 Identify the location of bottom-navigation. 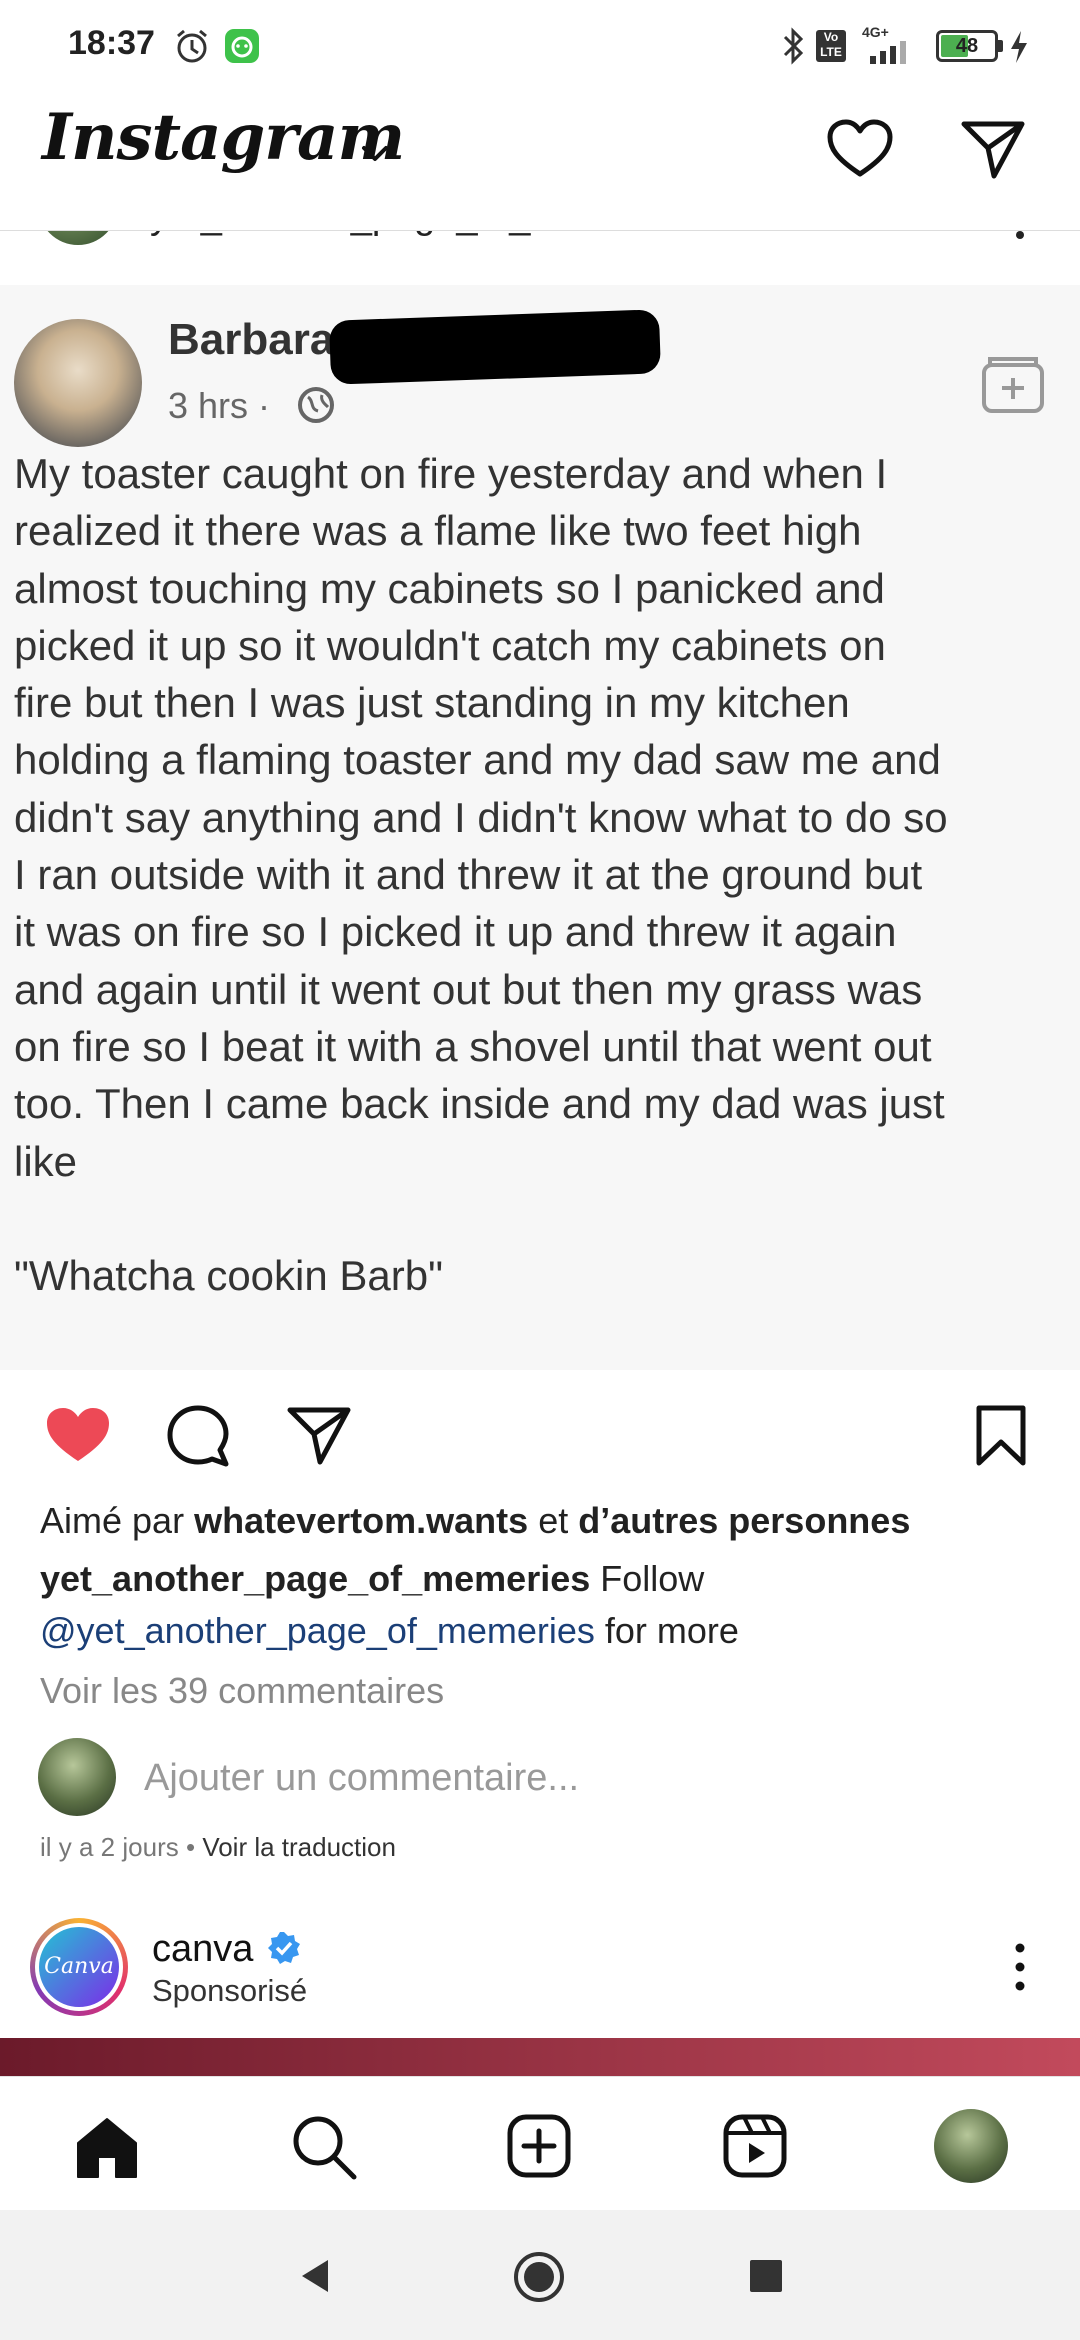
(540, 2144).